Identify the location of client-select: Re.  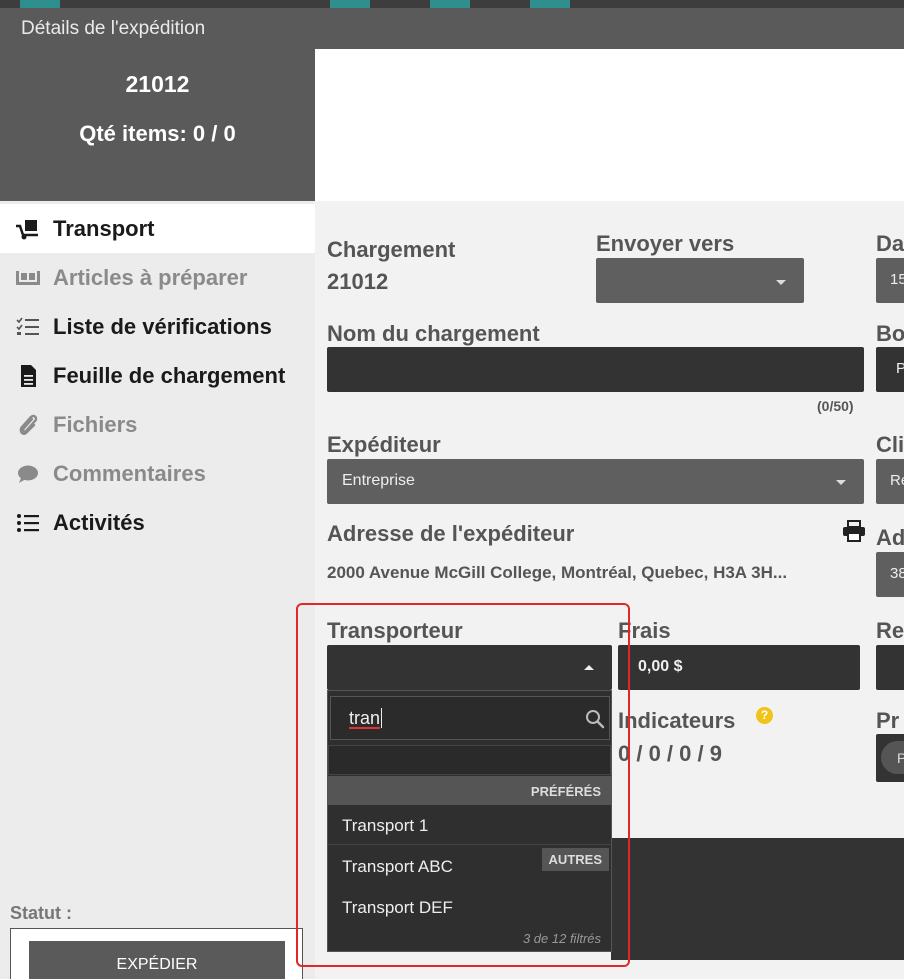
(890, 481).